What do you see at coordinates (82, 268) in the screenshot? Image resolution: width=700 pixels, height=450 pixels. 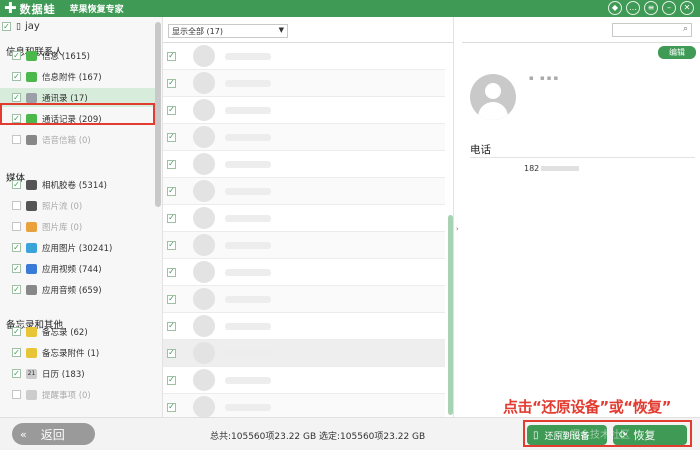 I see `sidebar-item: ✓ 应用视频 (744)` at bounding box center [82, 268].